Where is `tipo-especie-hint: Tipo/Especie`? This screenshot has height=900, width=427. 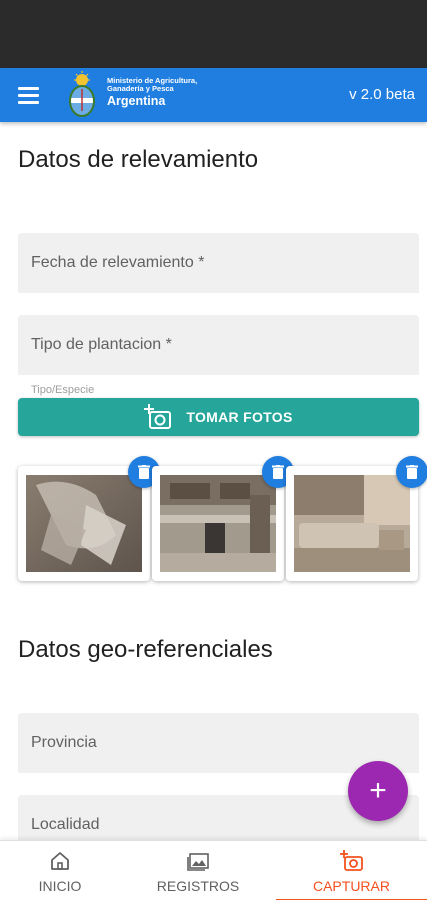 tipo-especie-hint: Tipo/Especie is located at coordinates (63, 390).